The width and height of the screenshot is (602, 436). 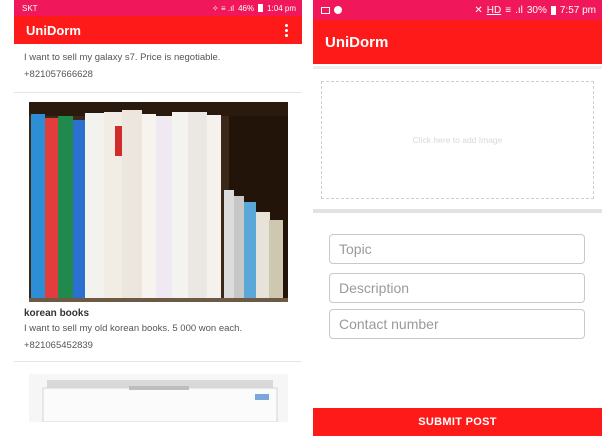 I want to click on battery-level: 30%, so click(x=536, y=10).